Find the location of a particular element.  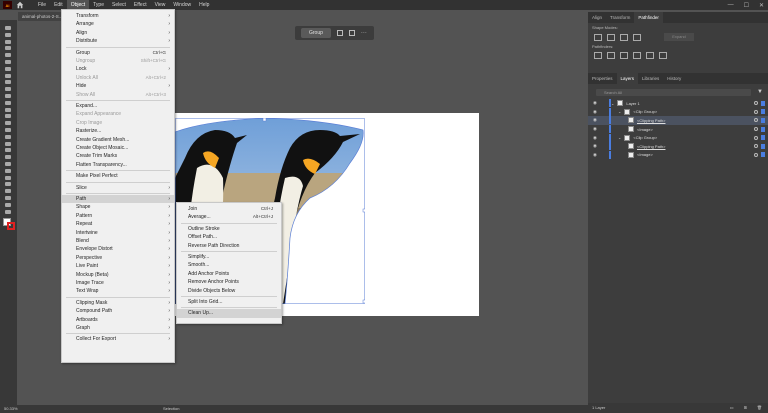

curvature-tool-icon is located at coordinates (8, 55).